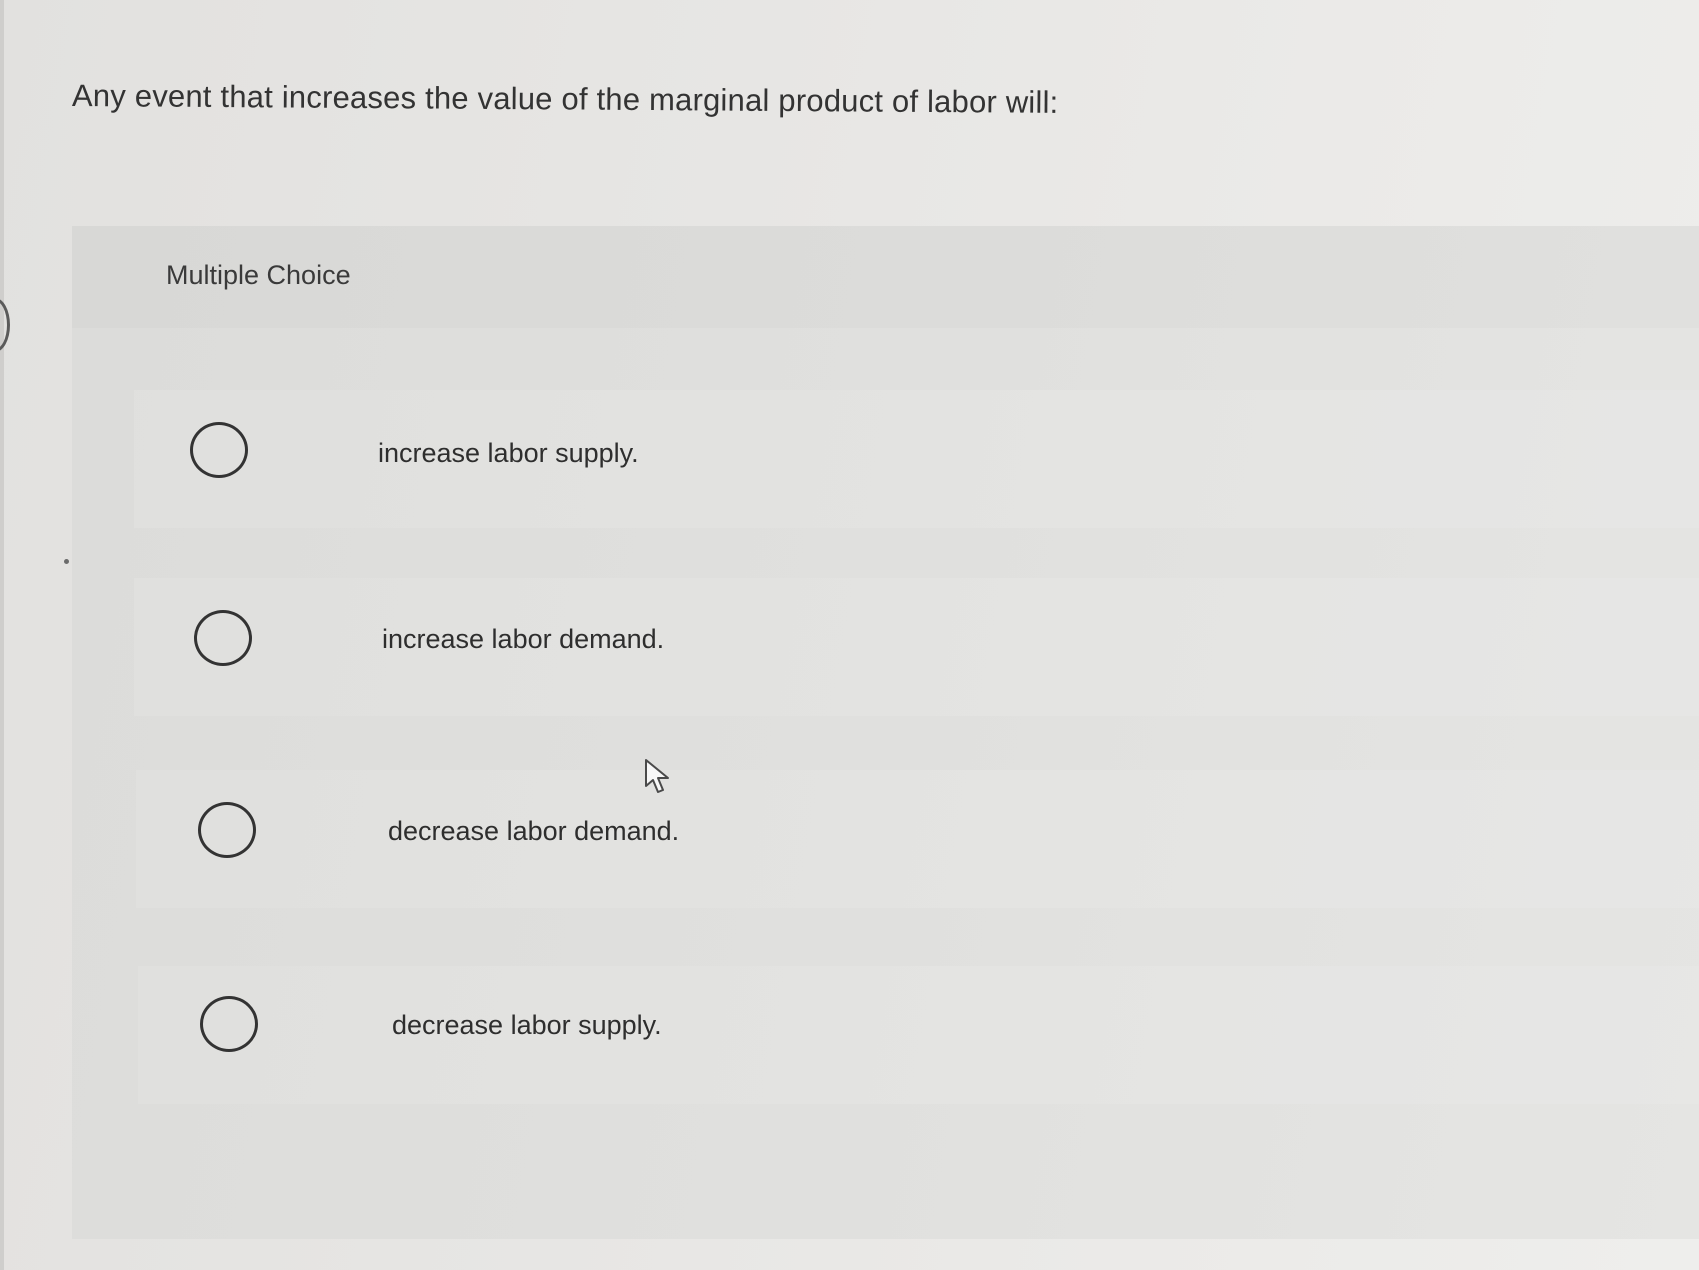 The width and height of the screenshot is (1699, 1270). What do you see at coordinates (657, 776) in the screenshot?
I see `mouse-pointer-icon` at bounding box center [657, 776].